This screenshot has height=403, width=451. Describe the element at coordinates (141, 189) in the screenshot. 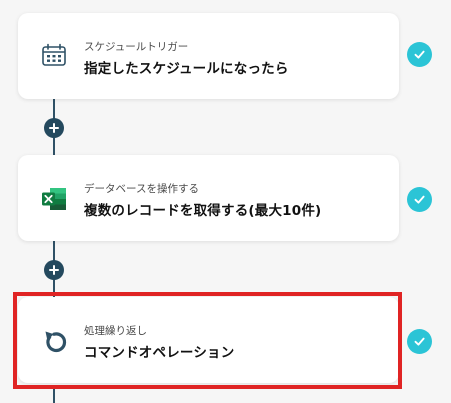

I see `step-type-label: データベースを操作する` at that location.